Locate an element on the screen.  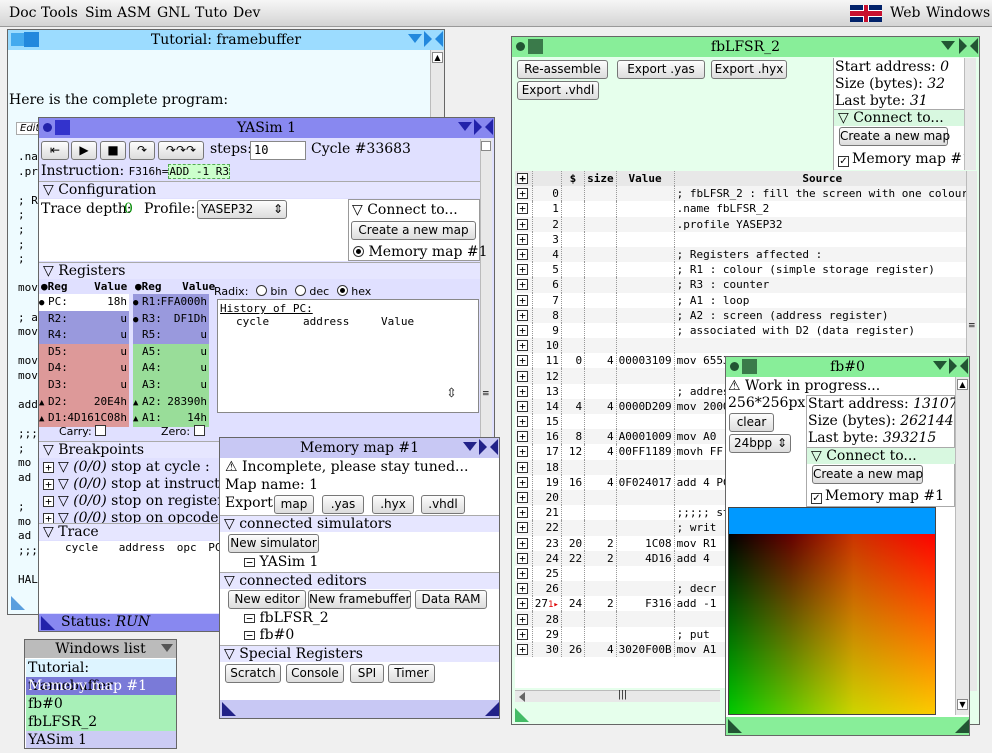
expand-all-icon: + is located at coordinates (522, 179).